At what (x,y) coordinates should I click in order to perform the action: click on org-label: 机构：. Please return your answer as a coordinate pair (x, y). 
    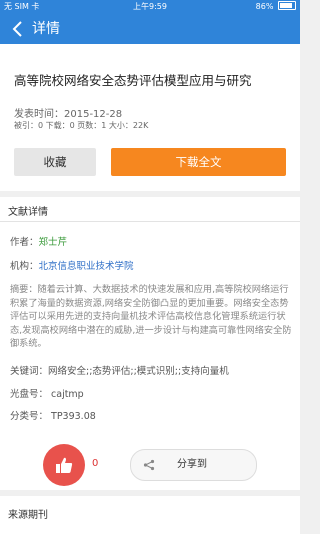
    Looking at the image, I should click on (24, 266).